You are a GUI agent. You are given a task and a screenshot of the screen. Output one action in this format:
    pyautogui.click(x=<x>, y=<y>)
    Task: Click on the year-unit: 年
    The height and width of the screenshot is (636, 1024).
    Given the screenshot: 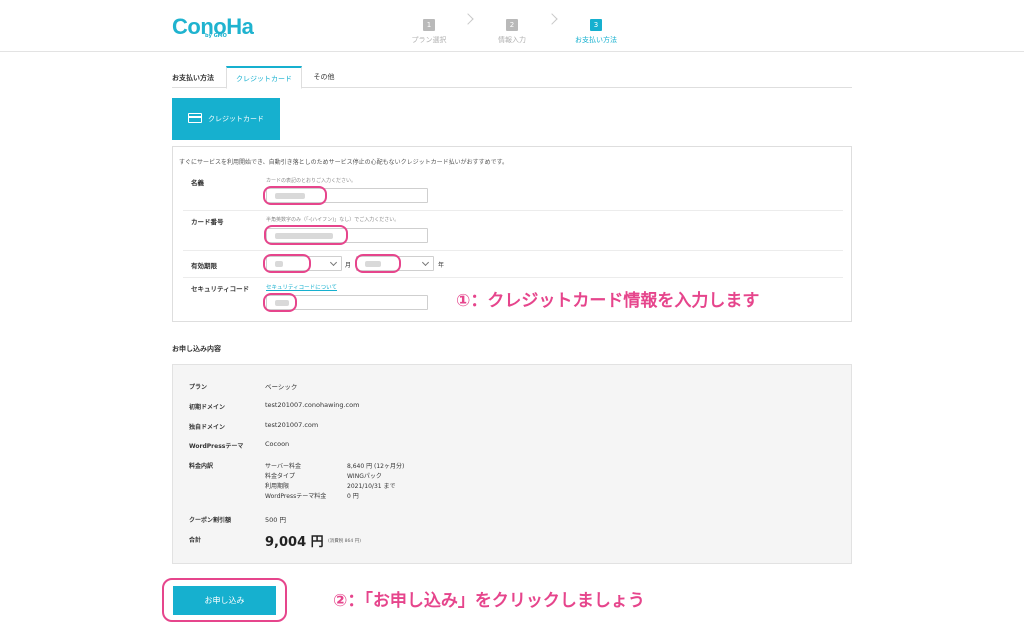 What is the action you would take?
    pyautogui.click(x=441, y=265)
    